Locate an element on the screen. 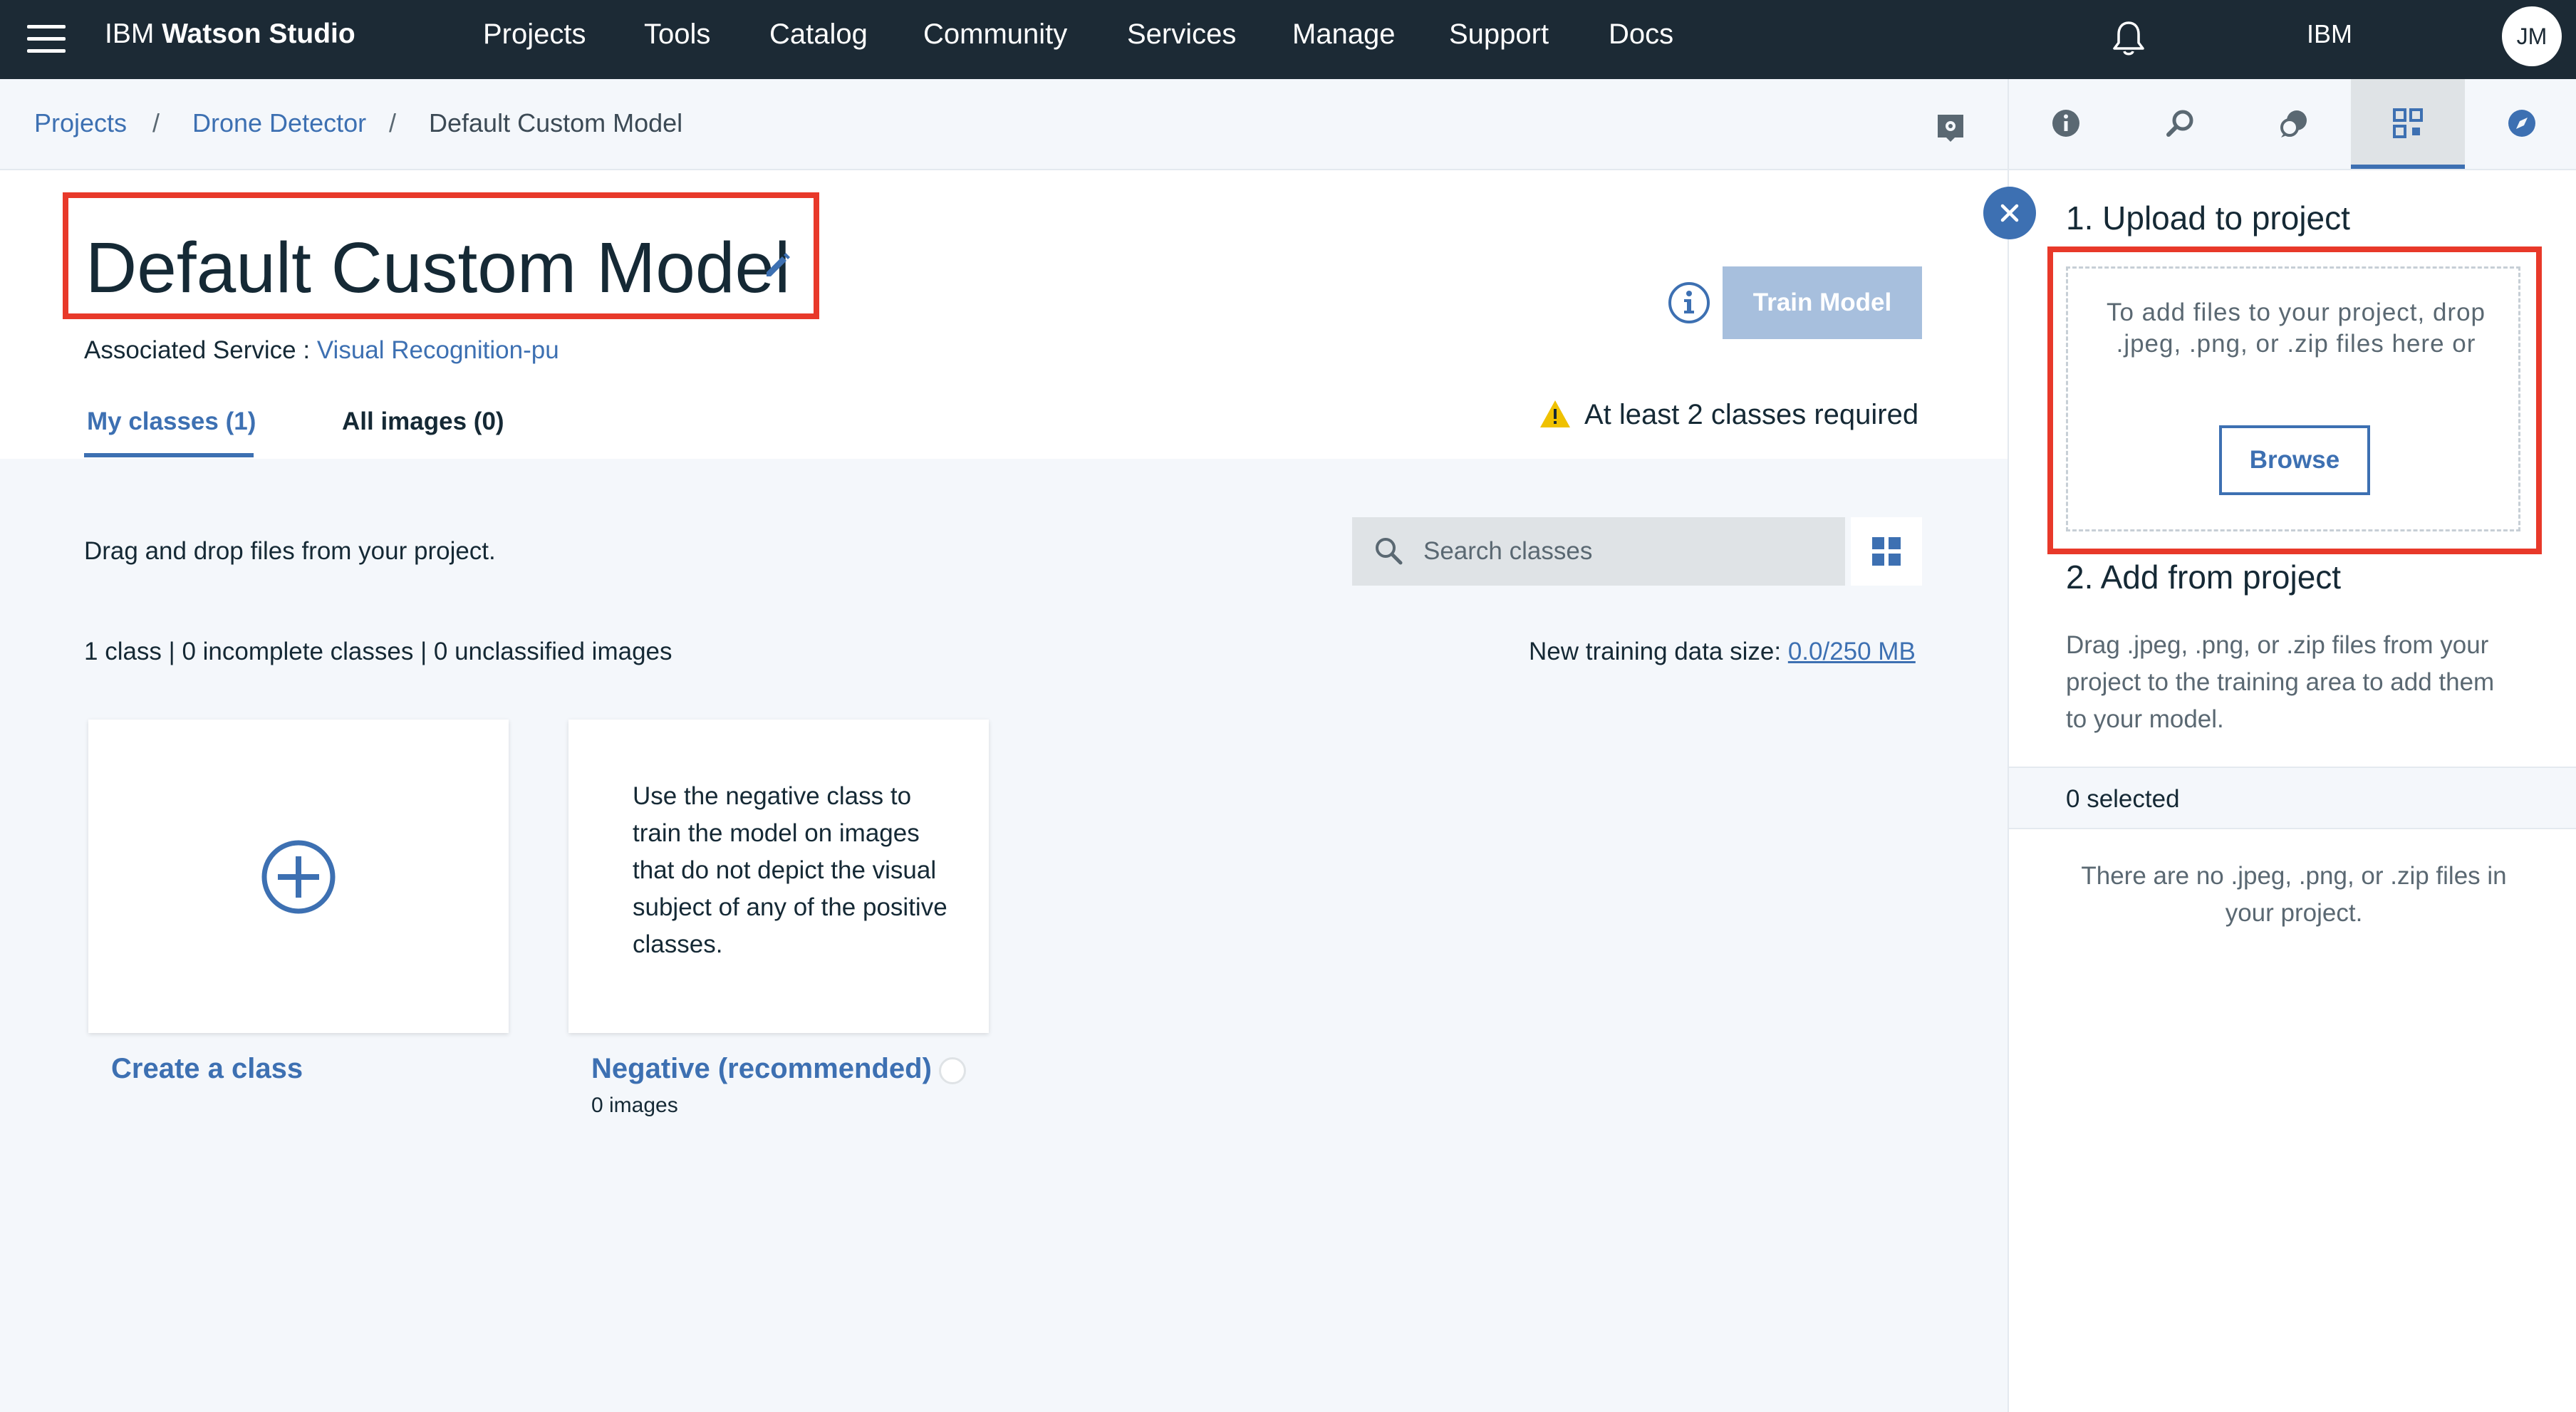 The width and height of the screenshot is (2576, 1412). edit-pencil-icon is located at coordinates (778, 265).